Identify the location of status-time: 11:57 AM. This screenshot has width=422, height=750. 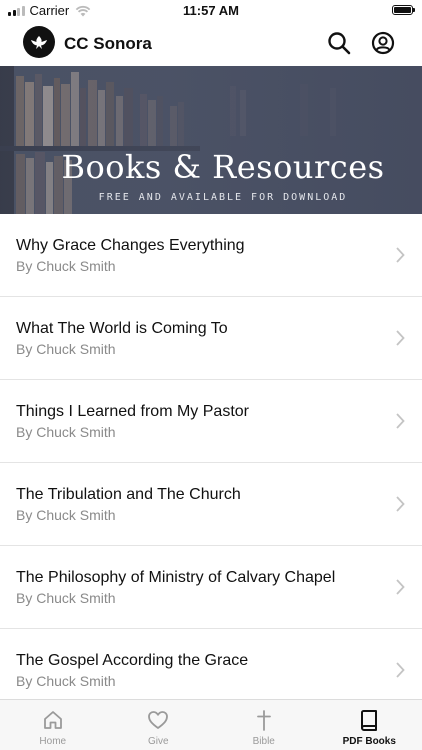
(211, 10).